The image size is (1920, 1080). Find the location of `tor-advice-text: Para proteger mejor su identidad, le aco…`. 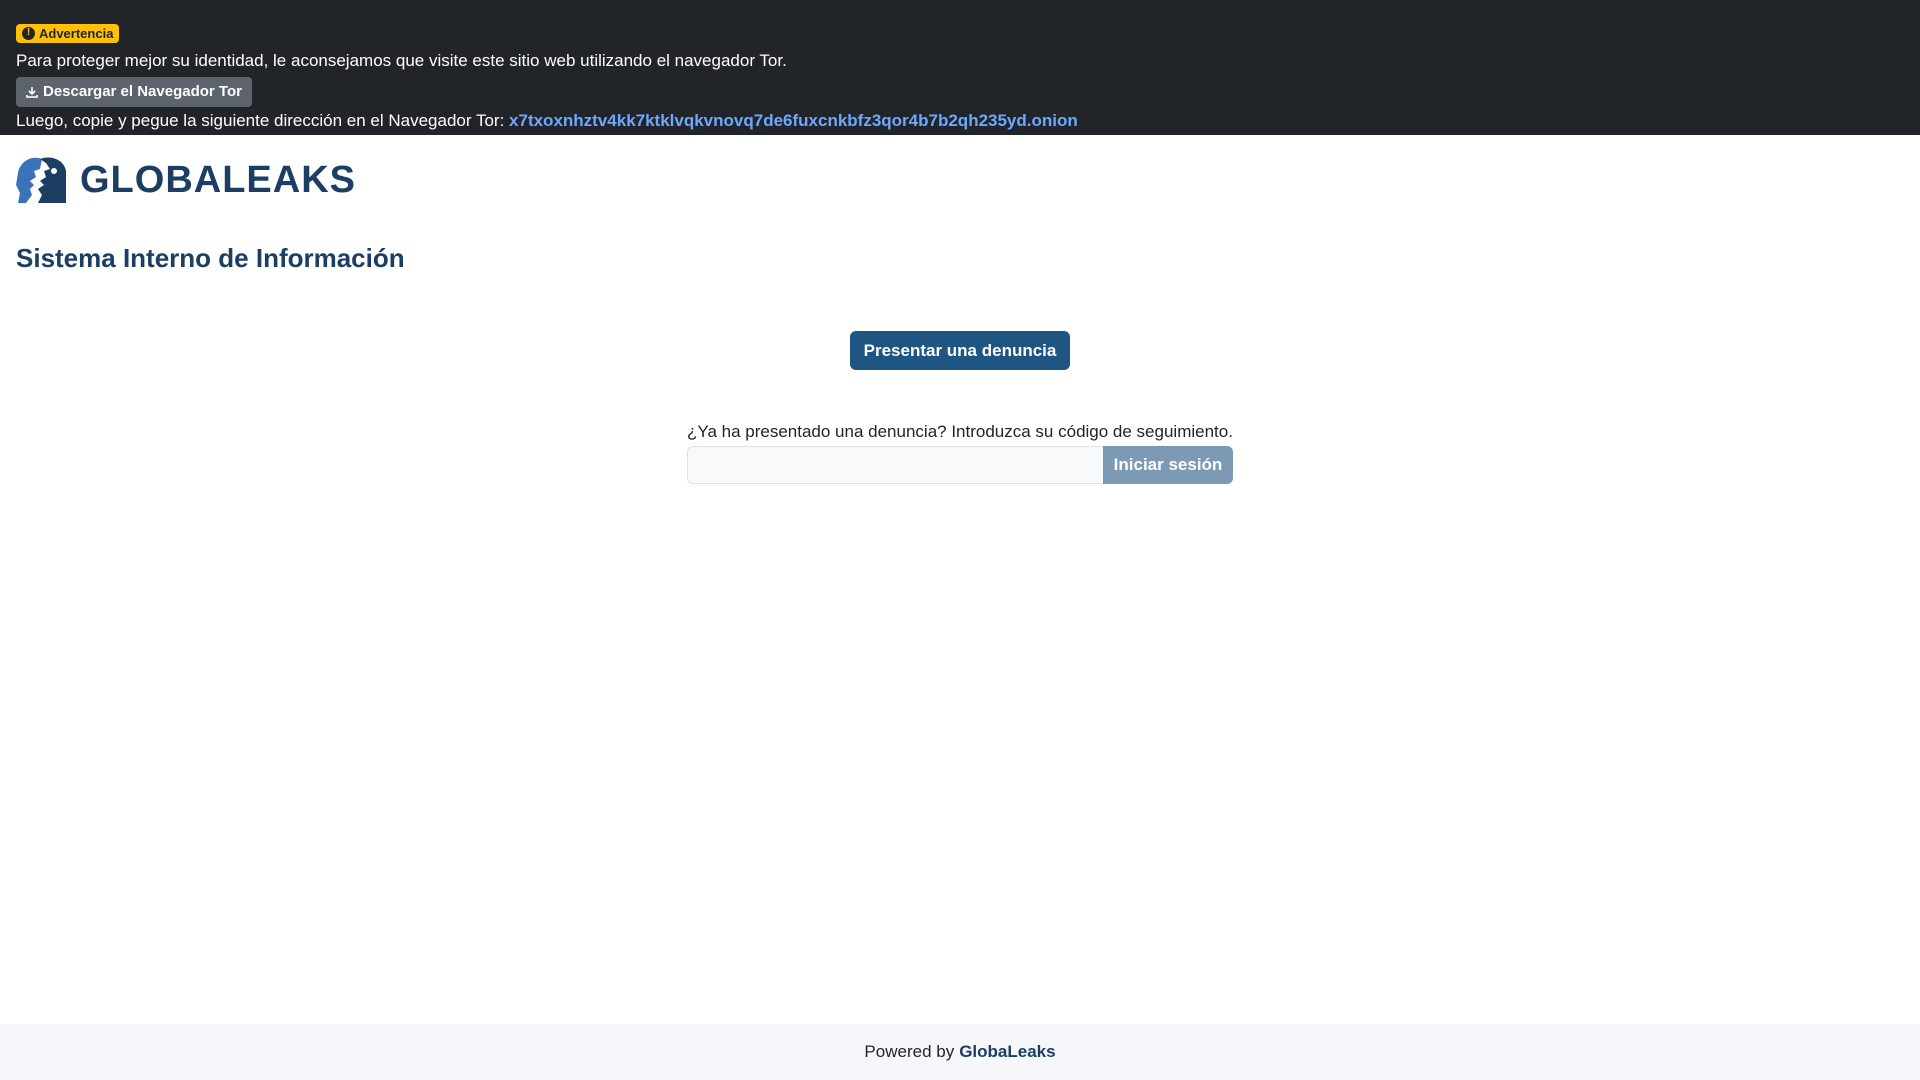

tor-advice-text: Para proteger mejor su identidad, le aco… is located at coordinates (401, 60).